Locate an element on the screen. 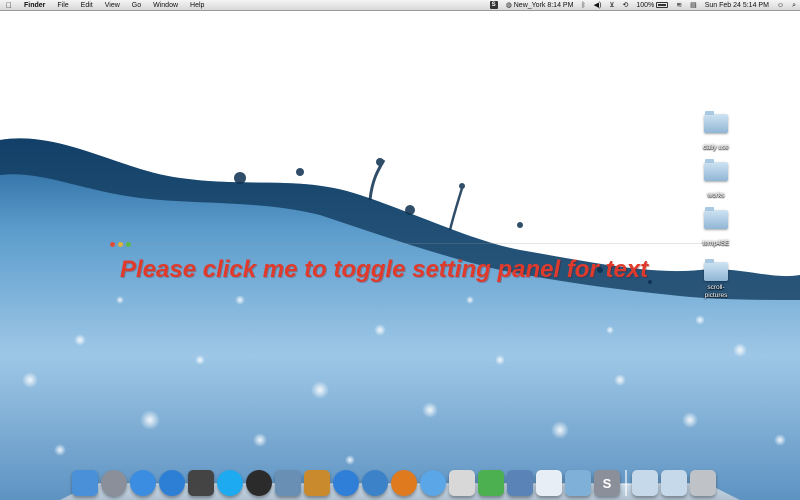 The width and height of the screenshot is (800, 500). dock: S is located at coordinates (394, 479).